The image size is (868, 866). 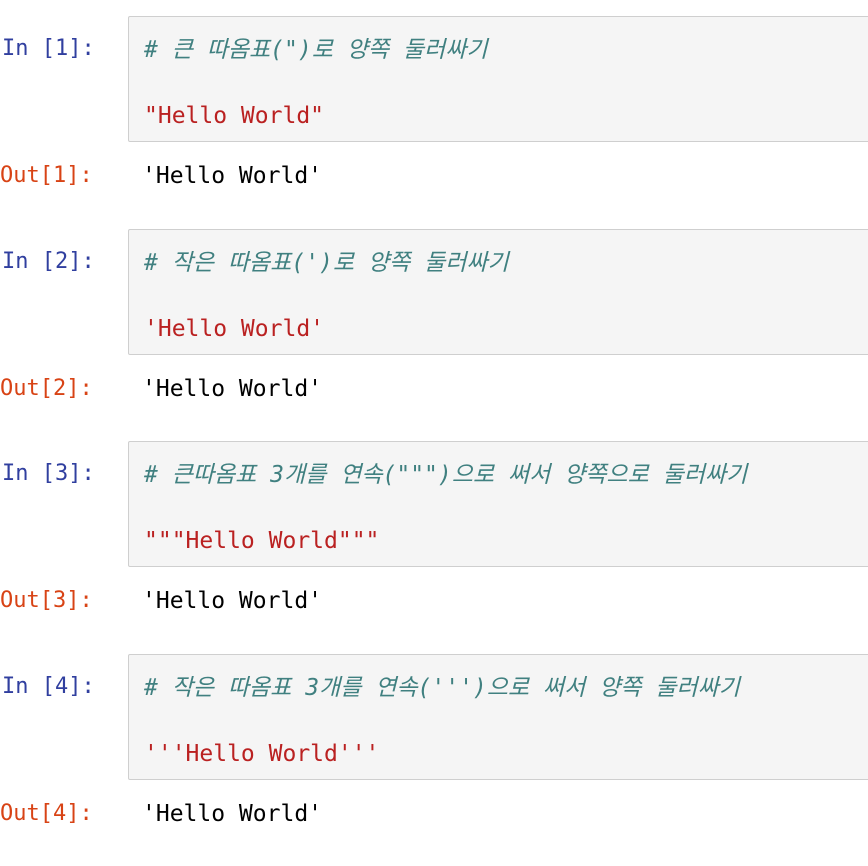 What do you see at coordinates (262, 754) in the screenshot?
I see `code-string-literal: '''Hello World'''` at bounding box center [262, 754].